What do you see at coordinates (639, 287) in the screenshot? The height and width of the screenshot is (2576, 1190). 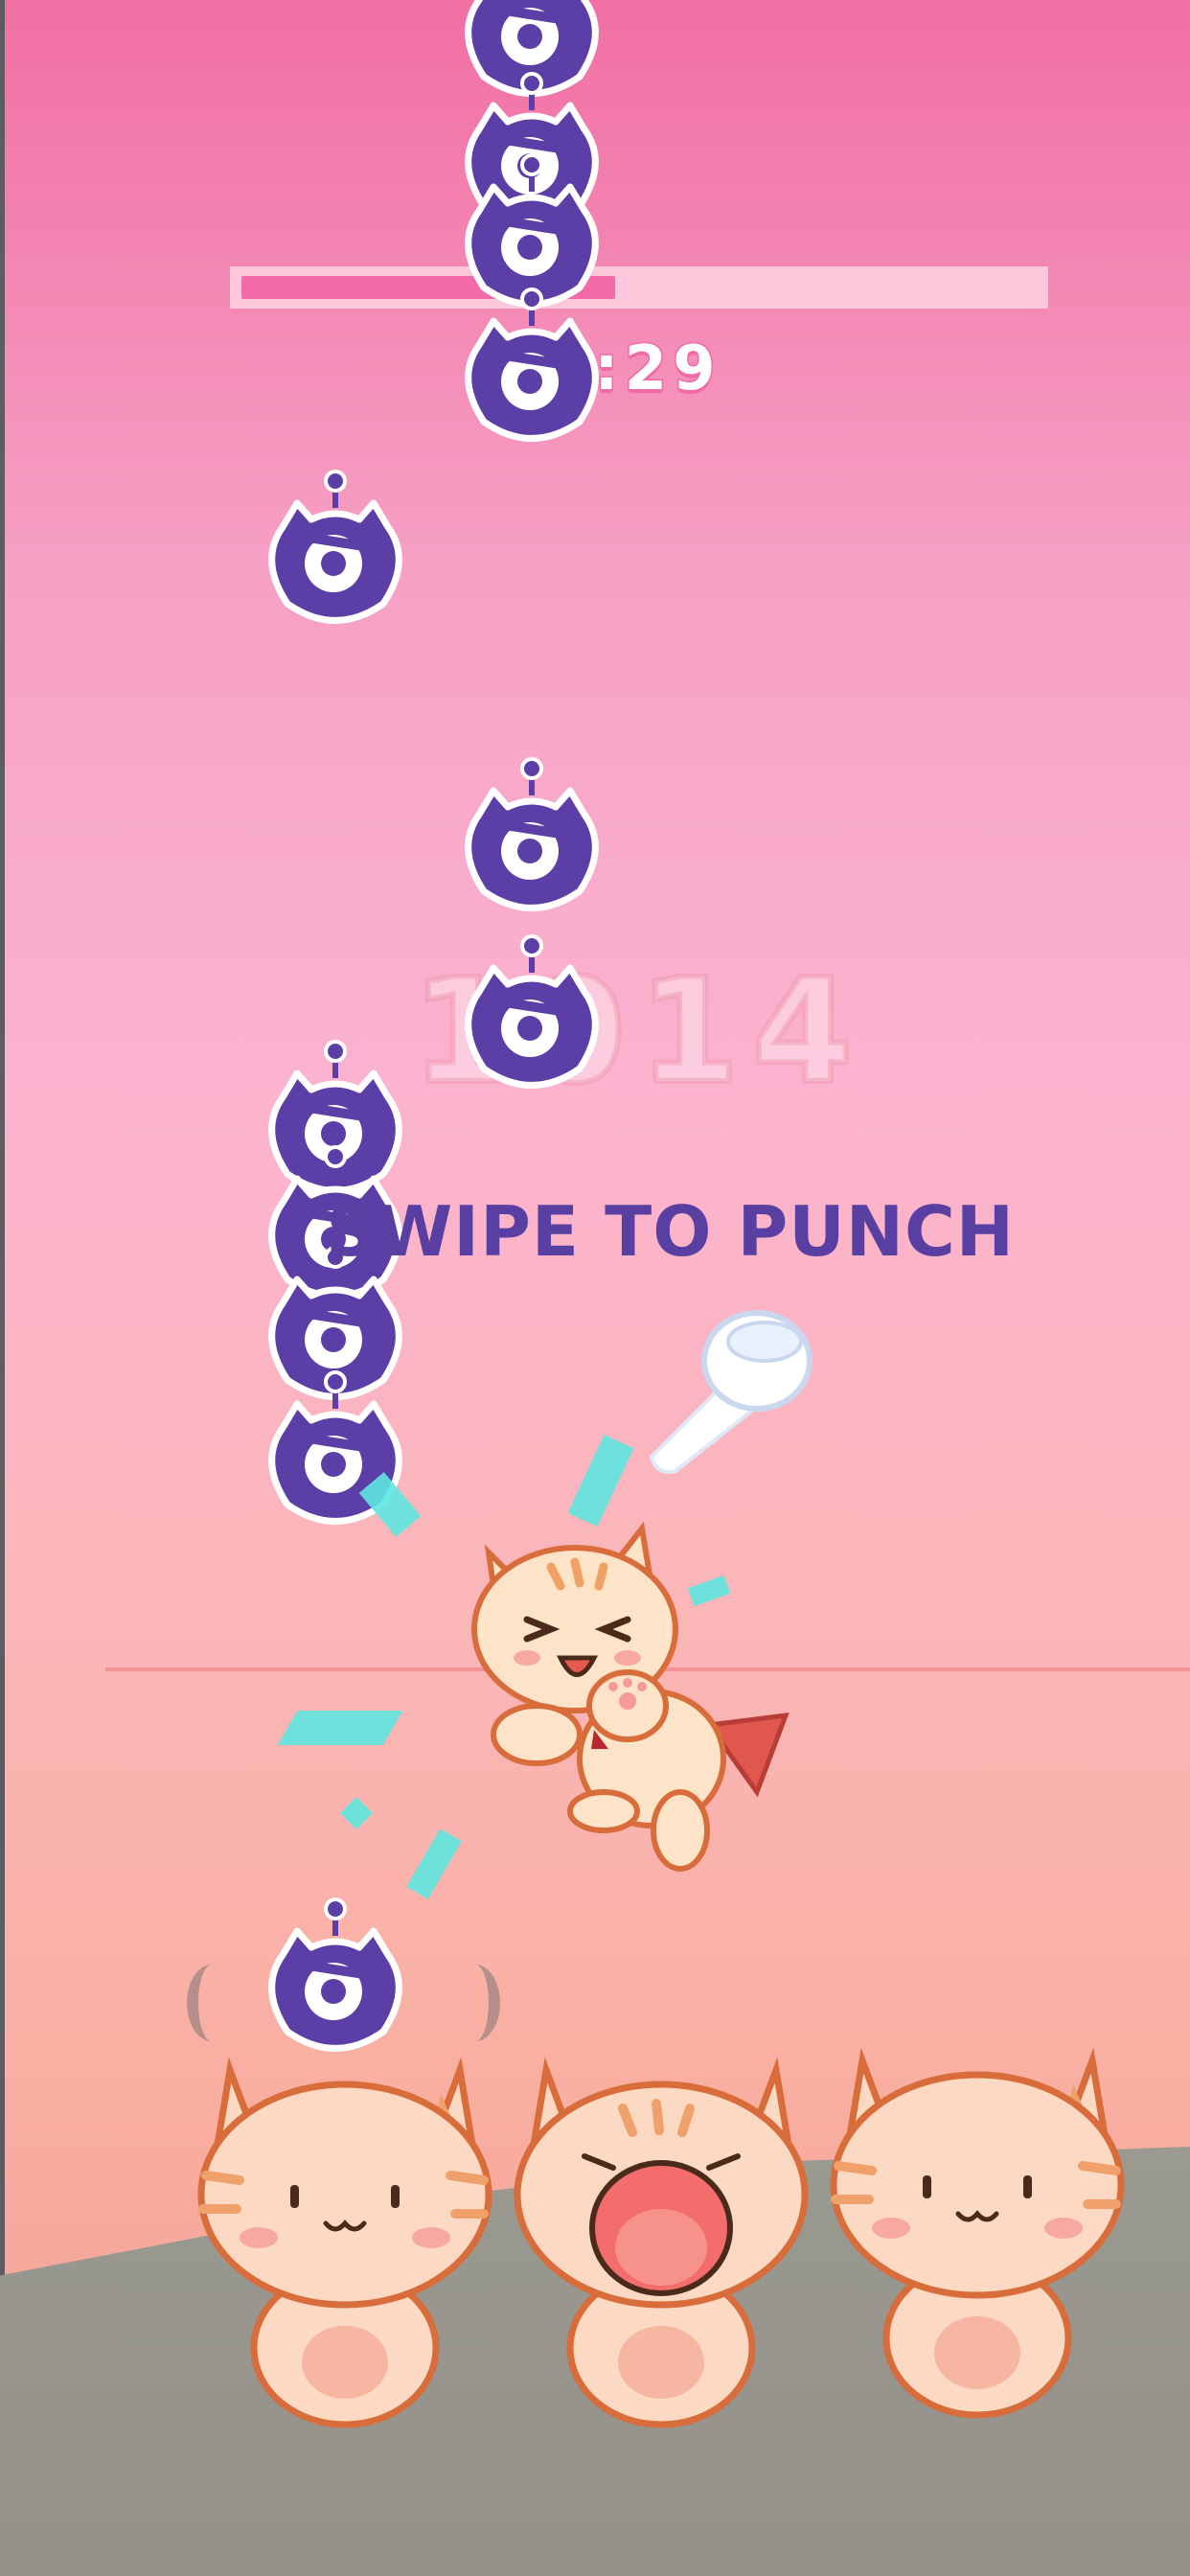 I see `level-progress-bar` at bounding box center [639, 287].